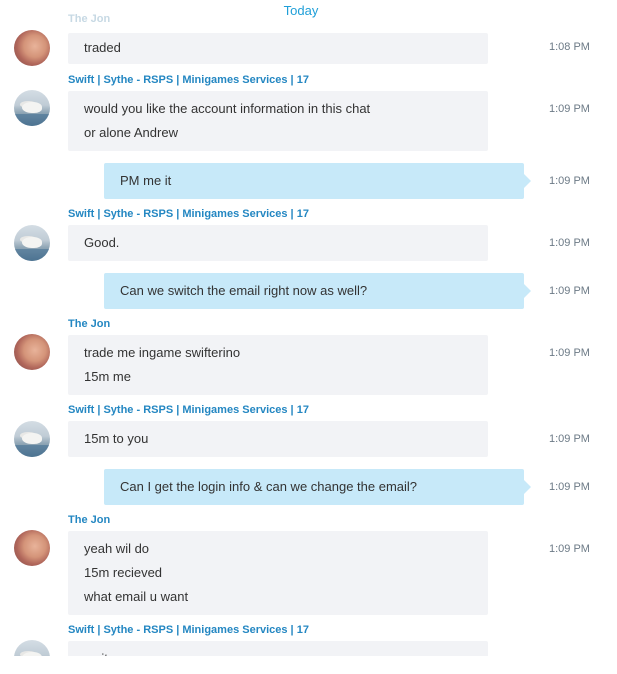  What do you see at coordinates (278, 243) in the screenshot?
I see `message-bubble: Good.` at bounding box center [278, 243].